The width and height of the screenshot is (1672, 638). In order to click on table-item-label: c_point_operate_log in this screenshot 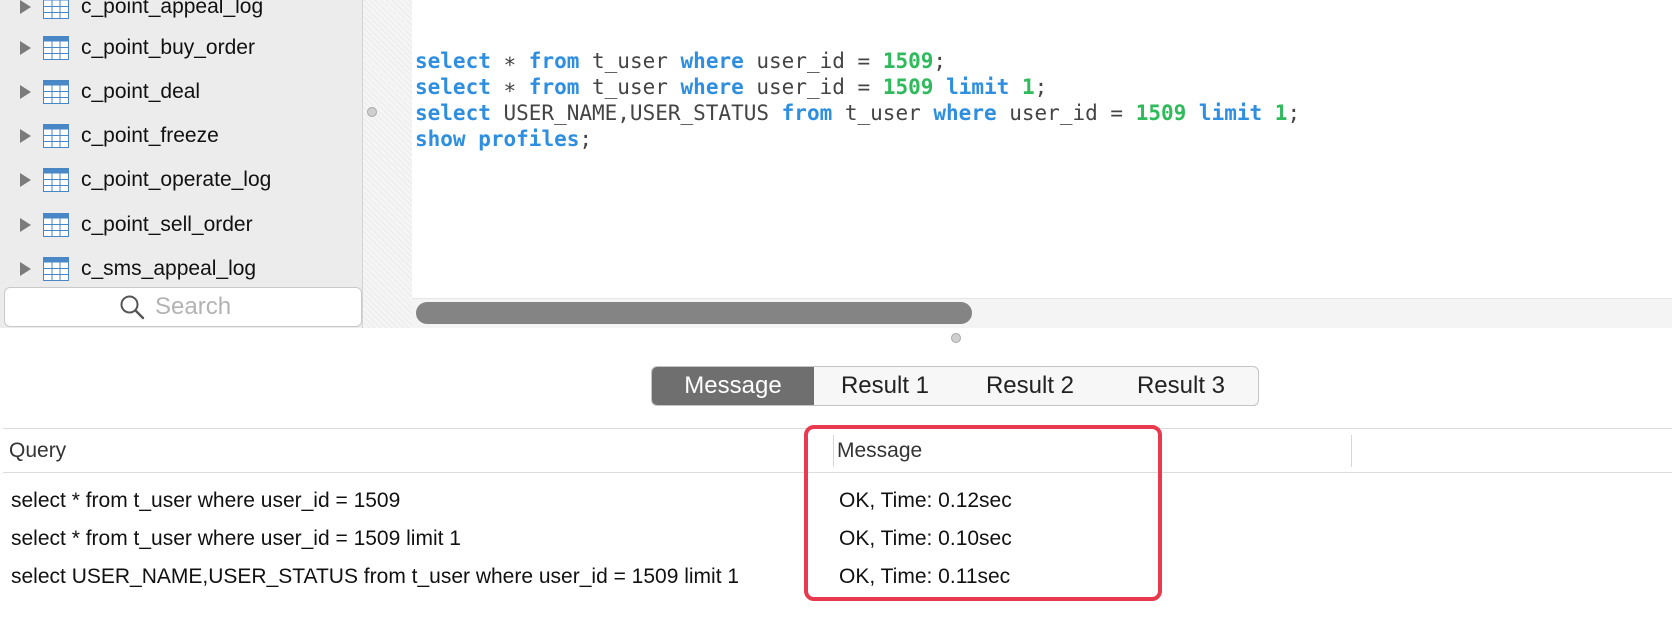, I will do `click(176, 179)`.